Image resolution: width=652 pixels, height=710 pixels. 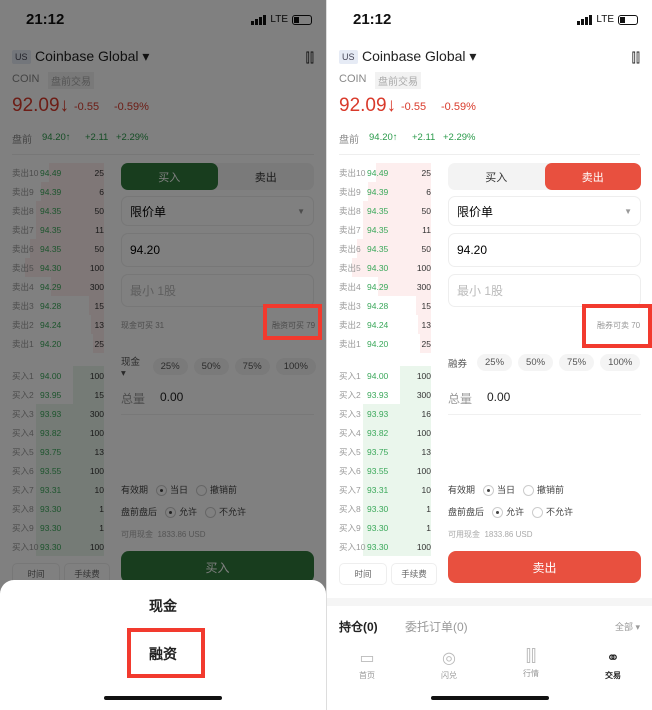 What do you see at coordinates (363, 574) in the screenshot?
I see `time-button: 时间` at bounding box center [363, 574].